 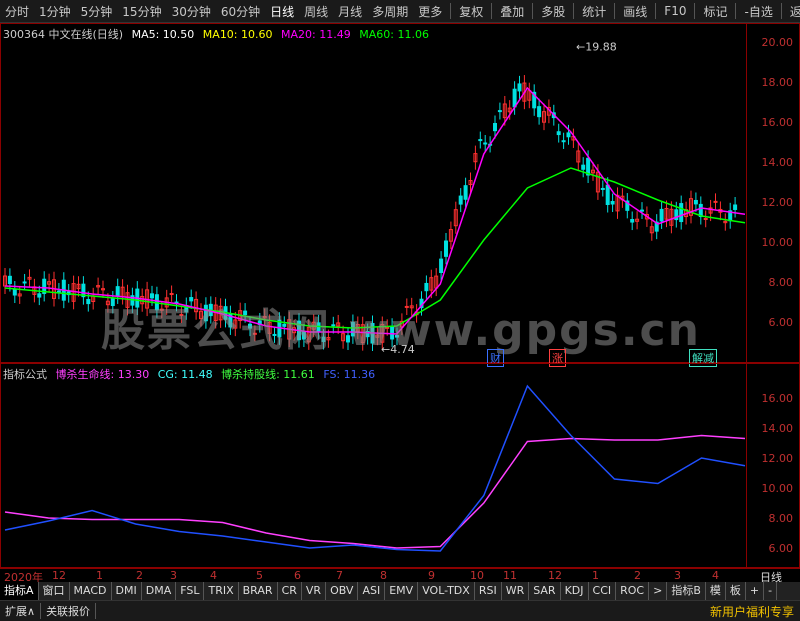 What do you see at coordinates (339, 575) in the screenshot?
I see `time-tick: 7` at bounding box center [339, 575].